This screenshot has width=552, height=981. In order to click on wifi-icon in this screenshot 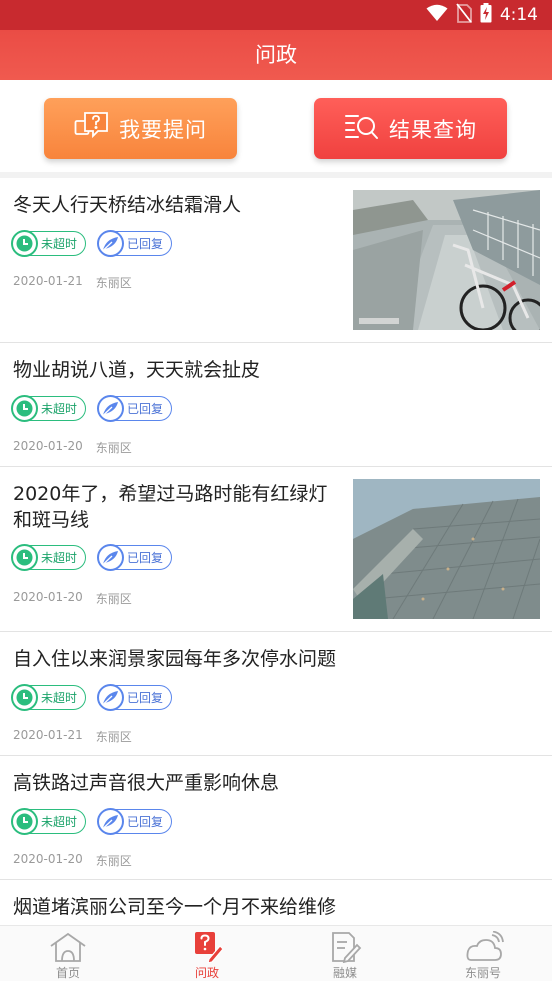, I will do `click(437, 15)`.